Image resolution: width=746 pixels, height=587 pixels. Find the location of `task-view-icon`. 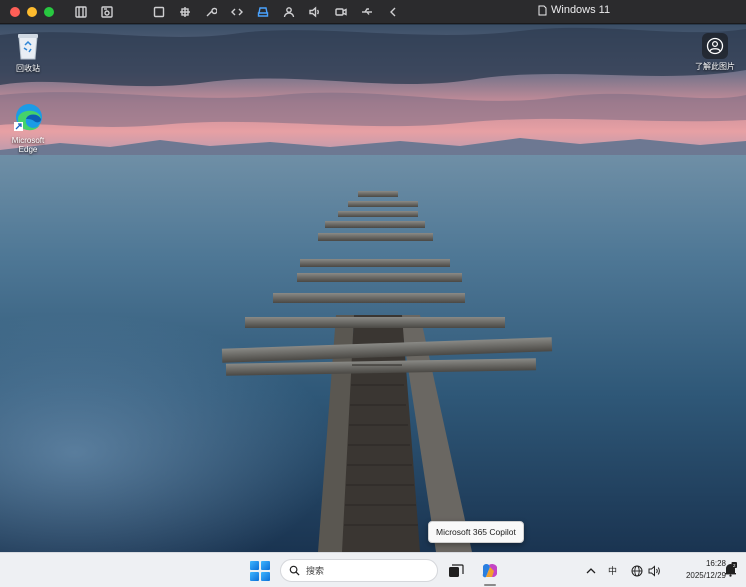

task-view-icon is located at coordinates (456, 570).